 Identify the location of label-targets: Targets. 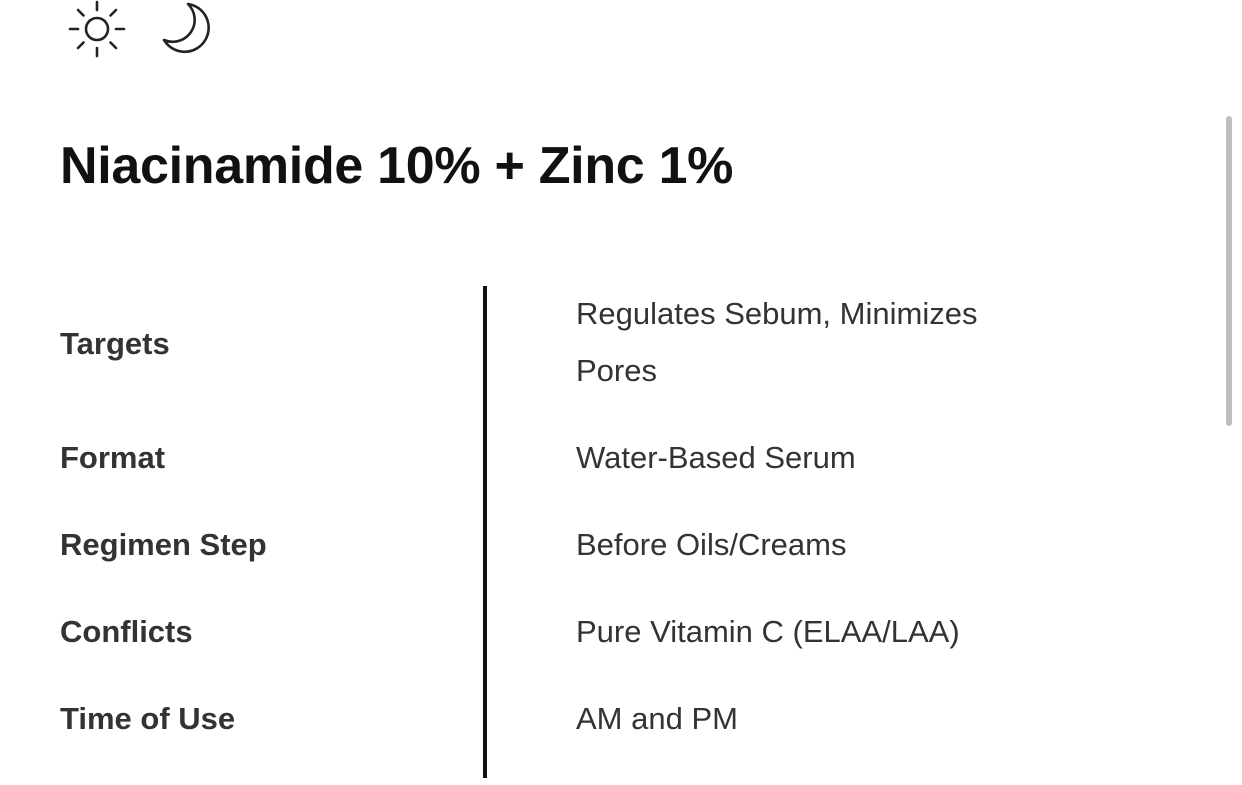
(115, 343).